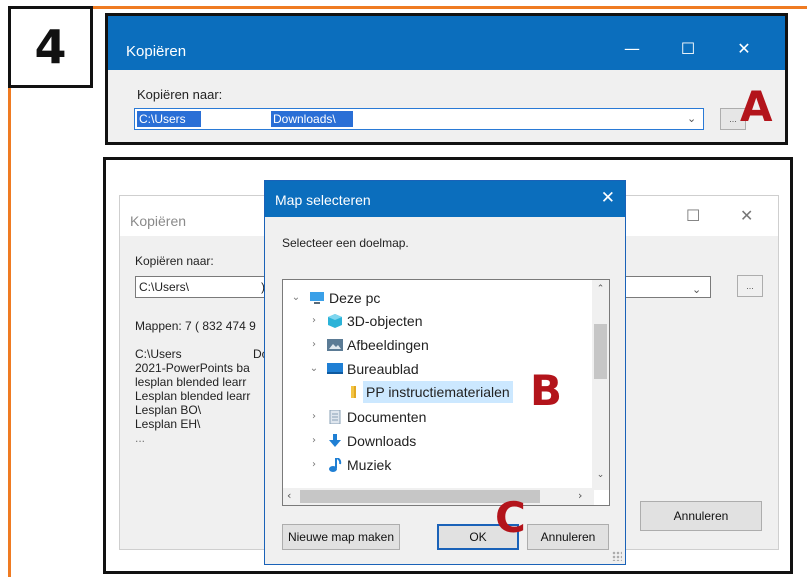 The height and width of the screenshot is (577, 807). What do you see at coordinates (192, 368) in the screenshot?
I see `list-item: 2021-PowerPoints ba` at bounding box center [192, 368].